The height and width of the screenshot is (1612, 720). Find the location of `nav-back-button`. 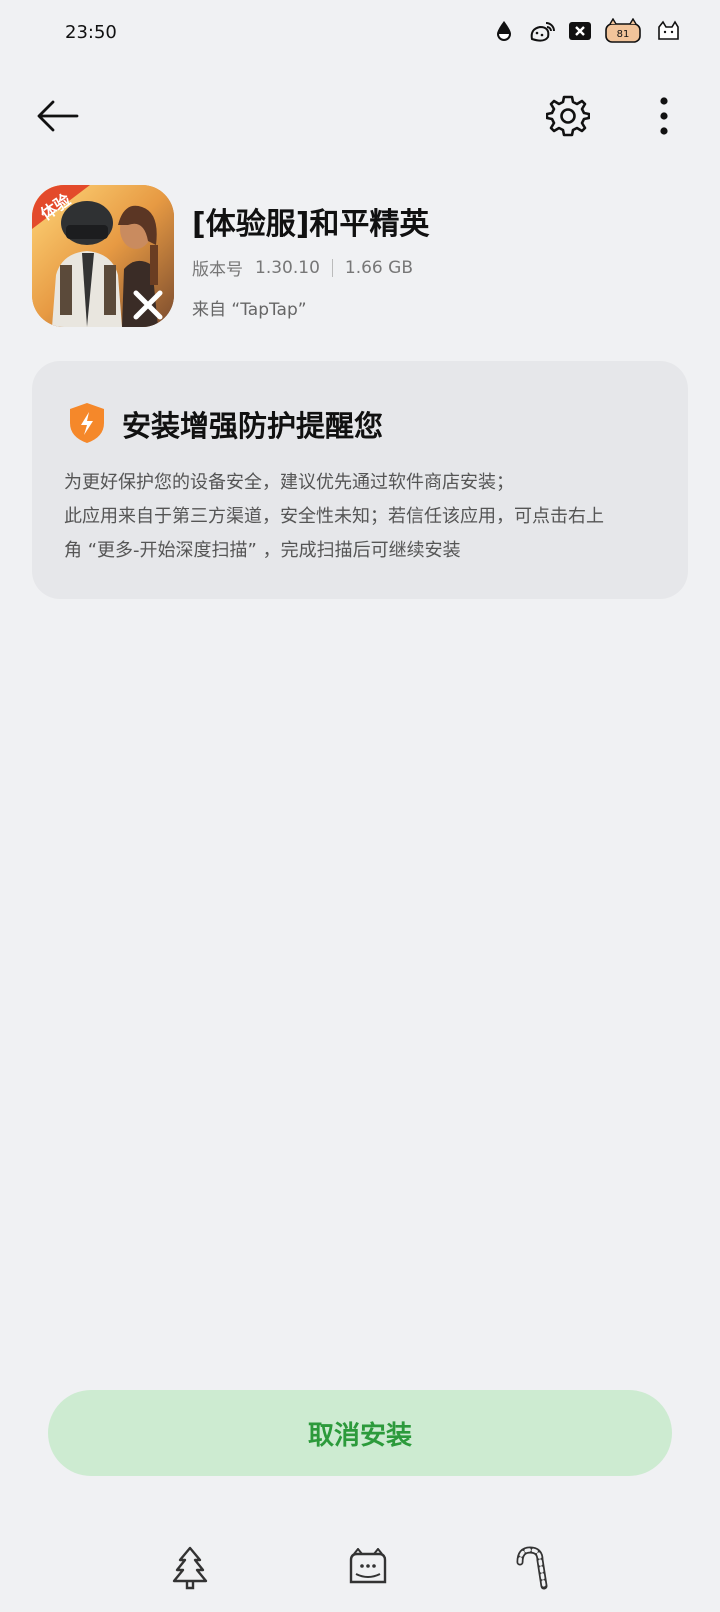

nav-back-button is located at coordinates (190, 1568).